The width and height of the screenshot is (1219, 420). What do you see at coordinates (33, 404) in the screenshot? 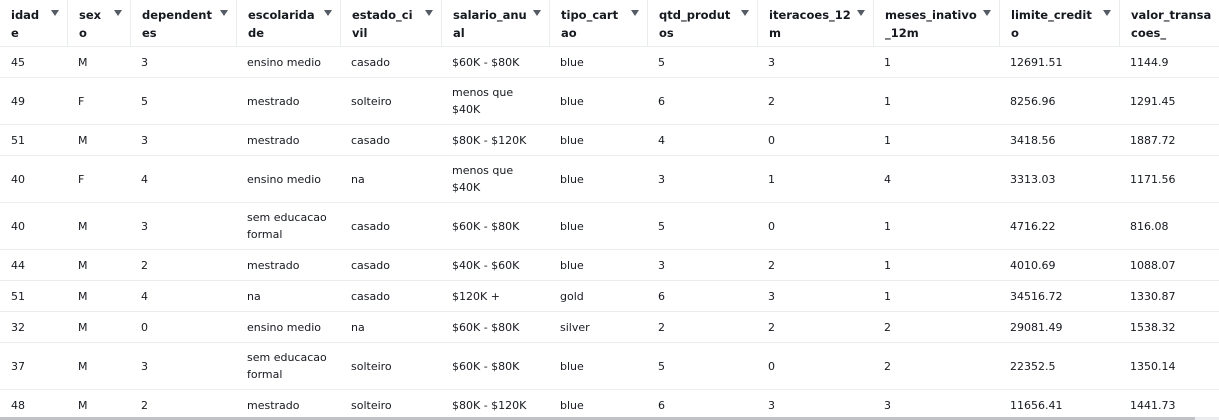
I see `cell-idade: 48` at bounding box center [33, 404].